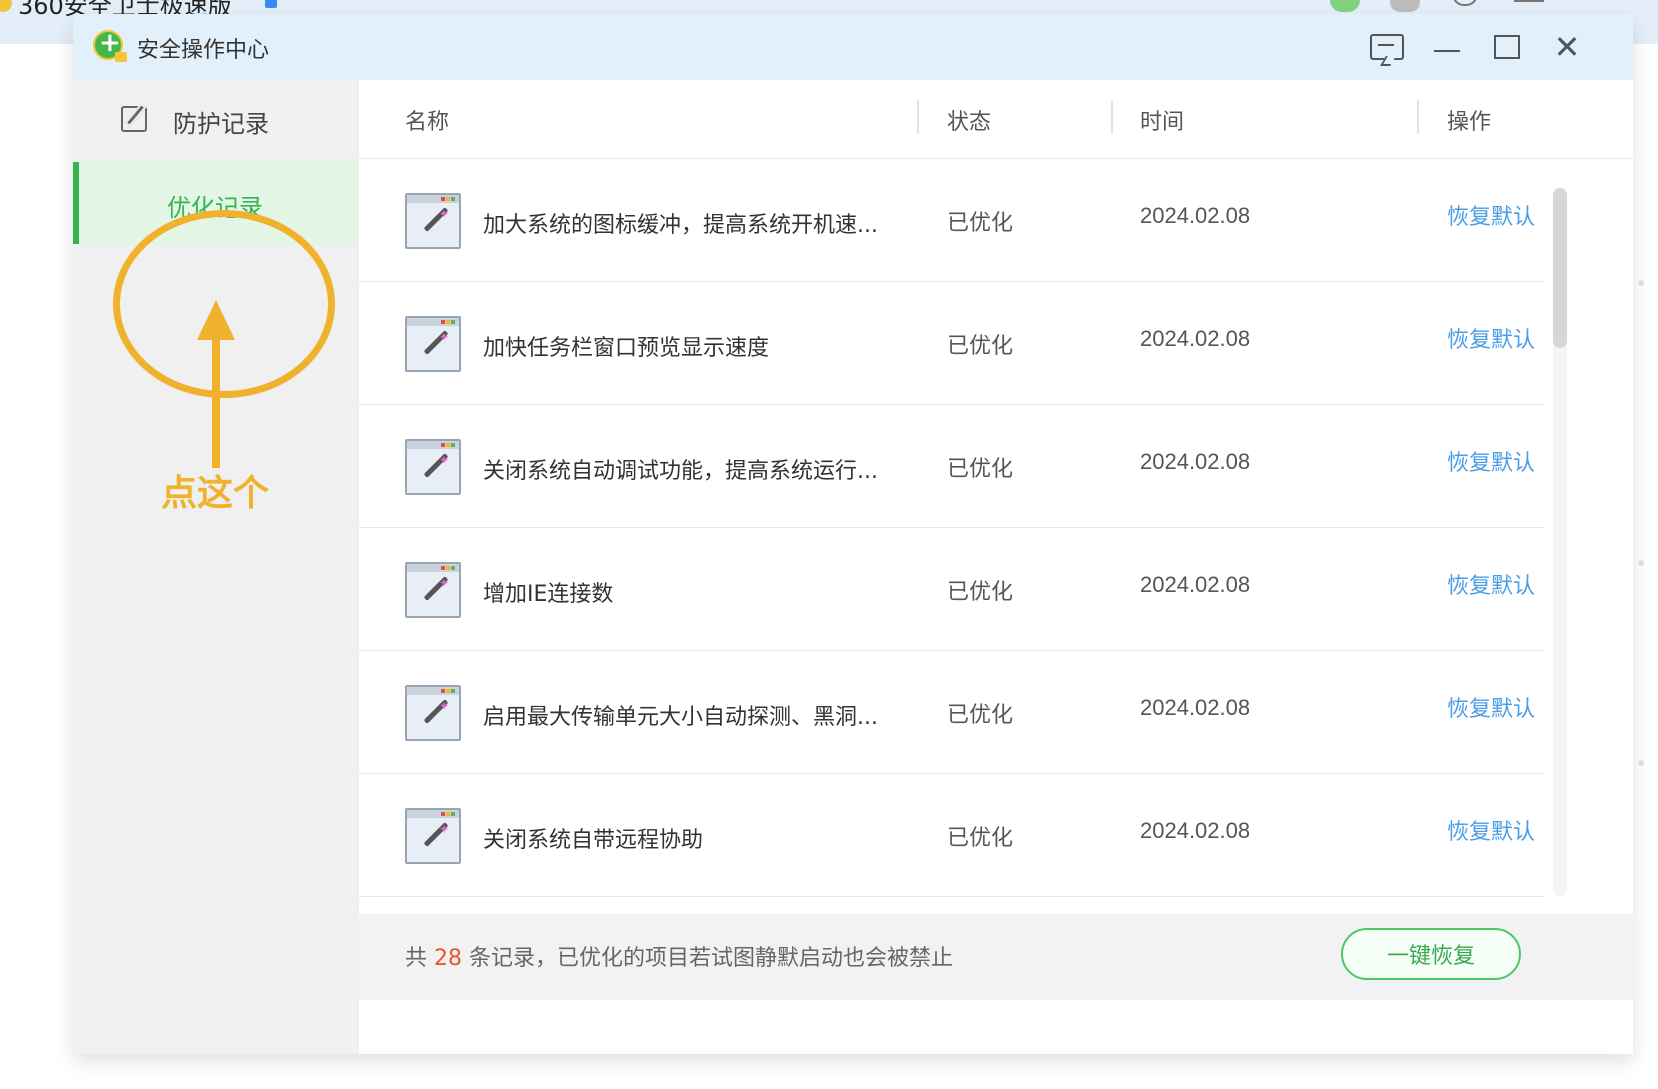 This screenshot has width=1658, height=1089. I want to click on app-logo-icon, so click(110, 45).